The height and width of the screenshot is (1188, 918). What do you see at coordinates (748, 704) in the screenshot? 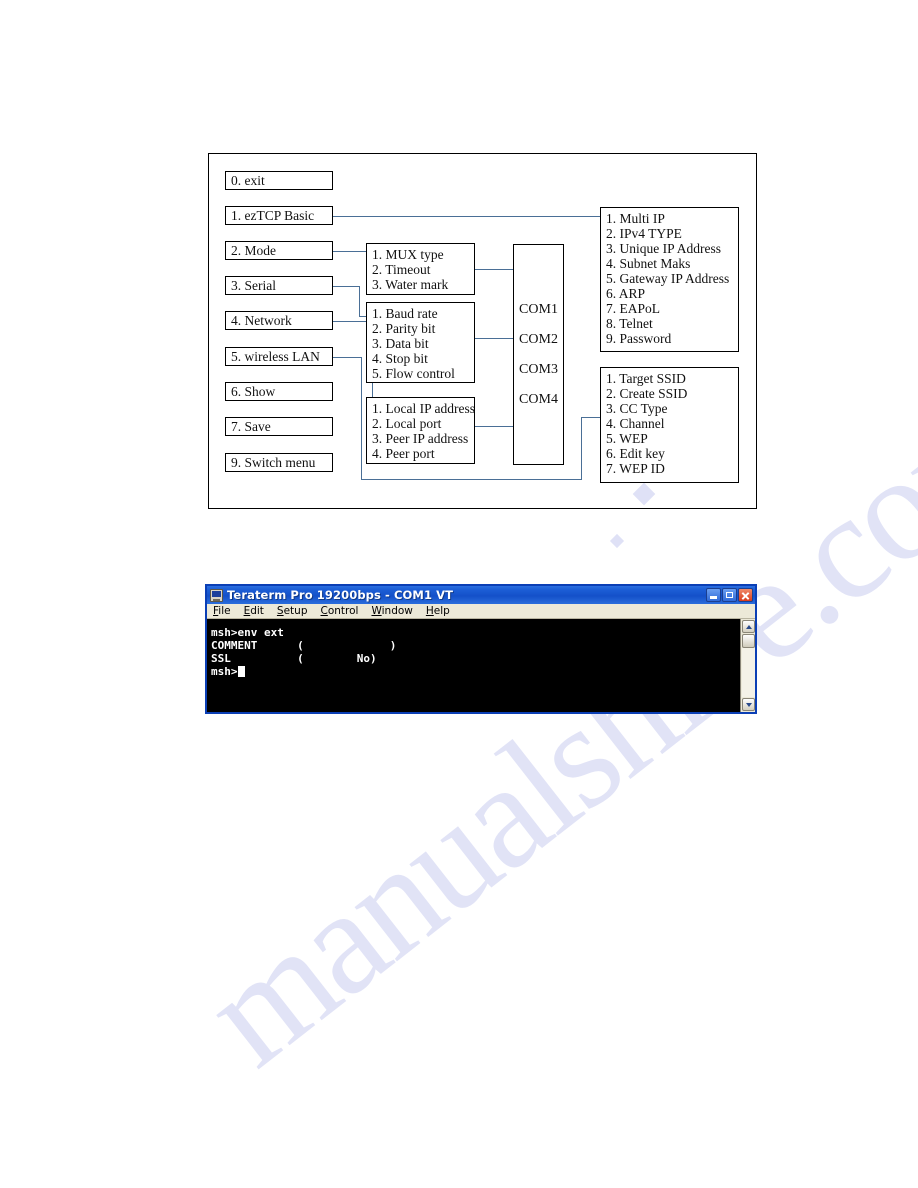
I see `scroll-down-icon` at bounding box center [748, 704].